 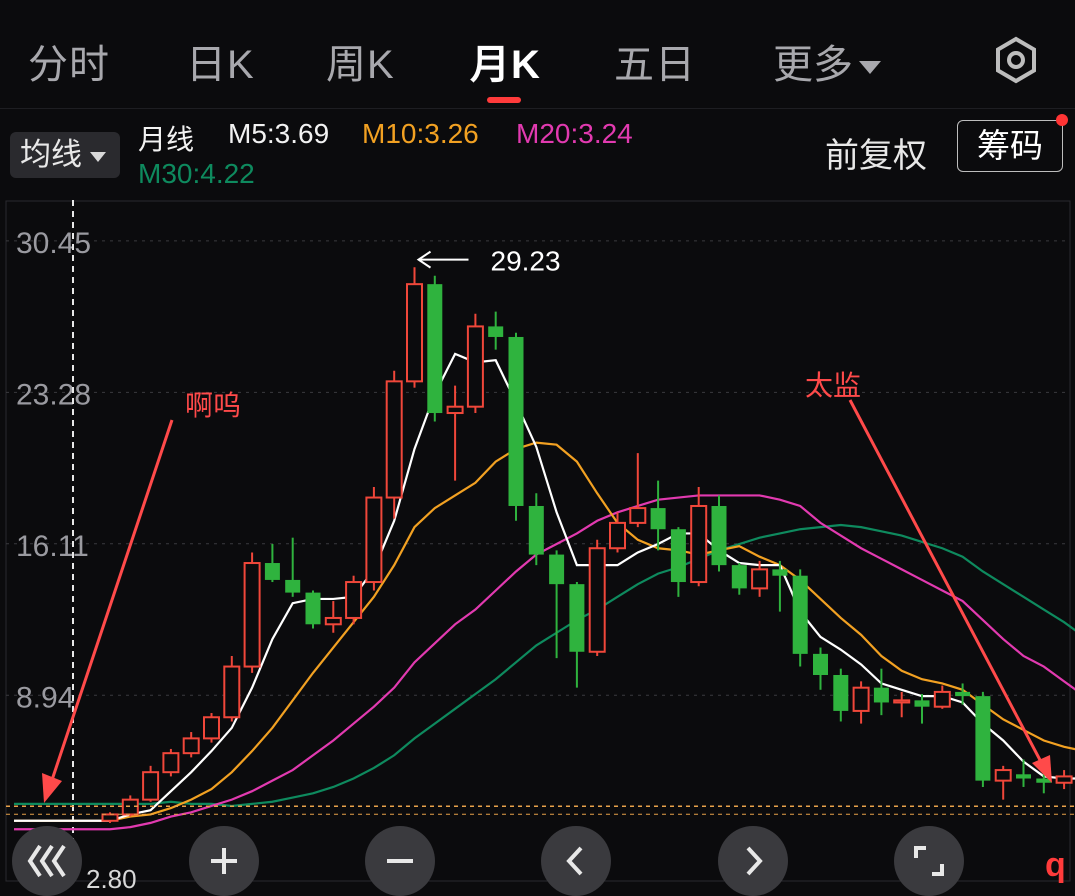 I want to click on tab-five-day: 五日, so click(x=655, y=61).